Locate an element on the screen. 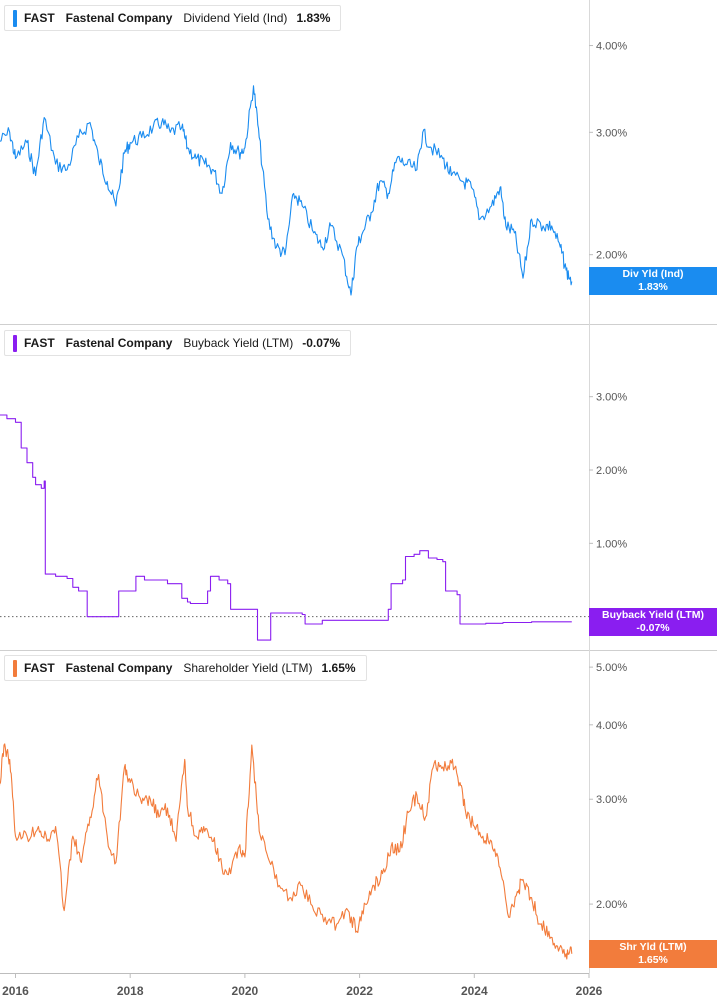 The image size is (717, 1005). x-tick-label: 2022 is located at coordinates (359, 991).